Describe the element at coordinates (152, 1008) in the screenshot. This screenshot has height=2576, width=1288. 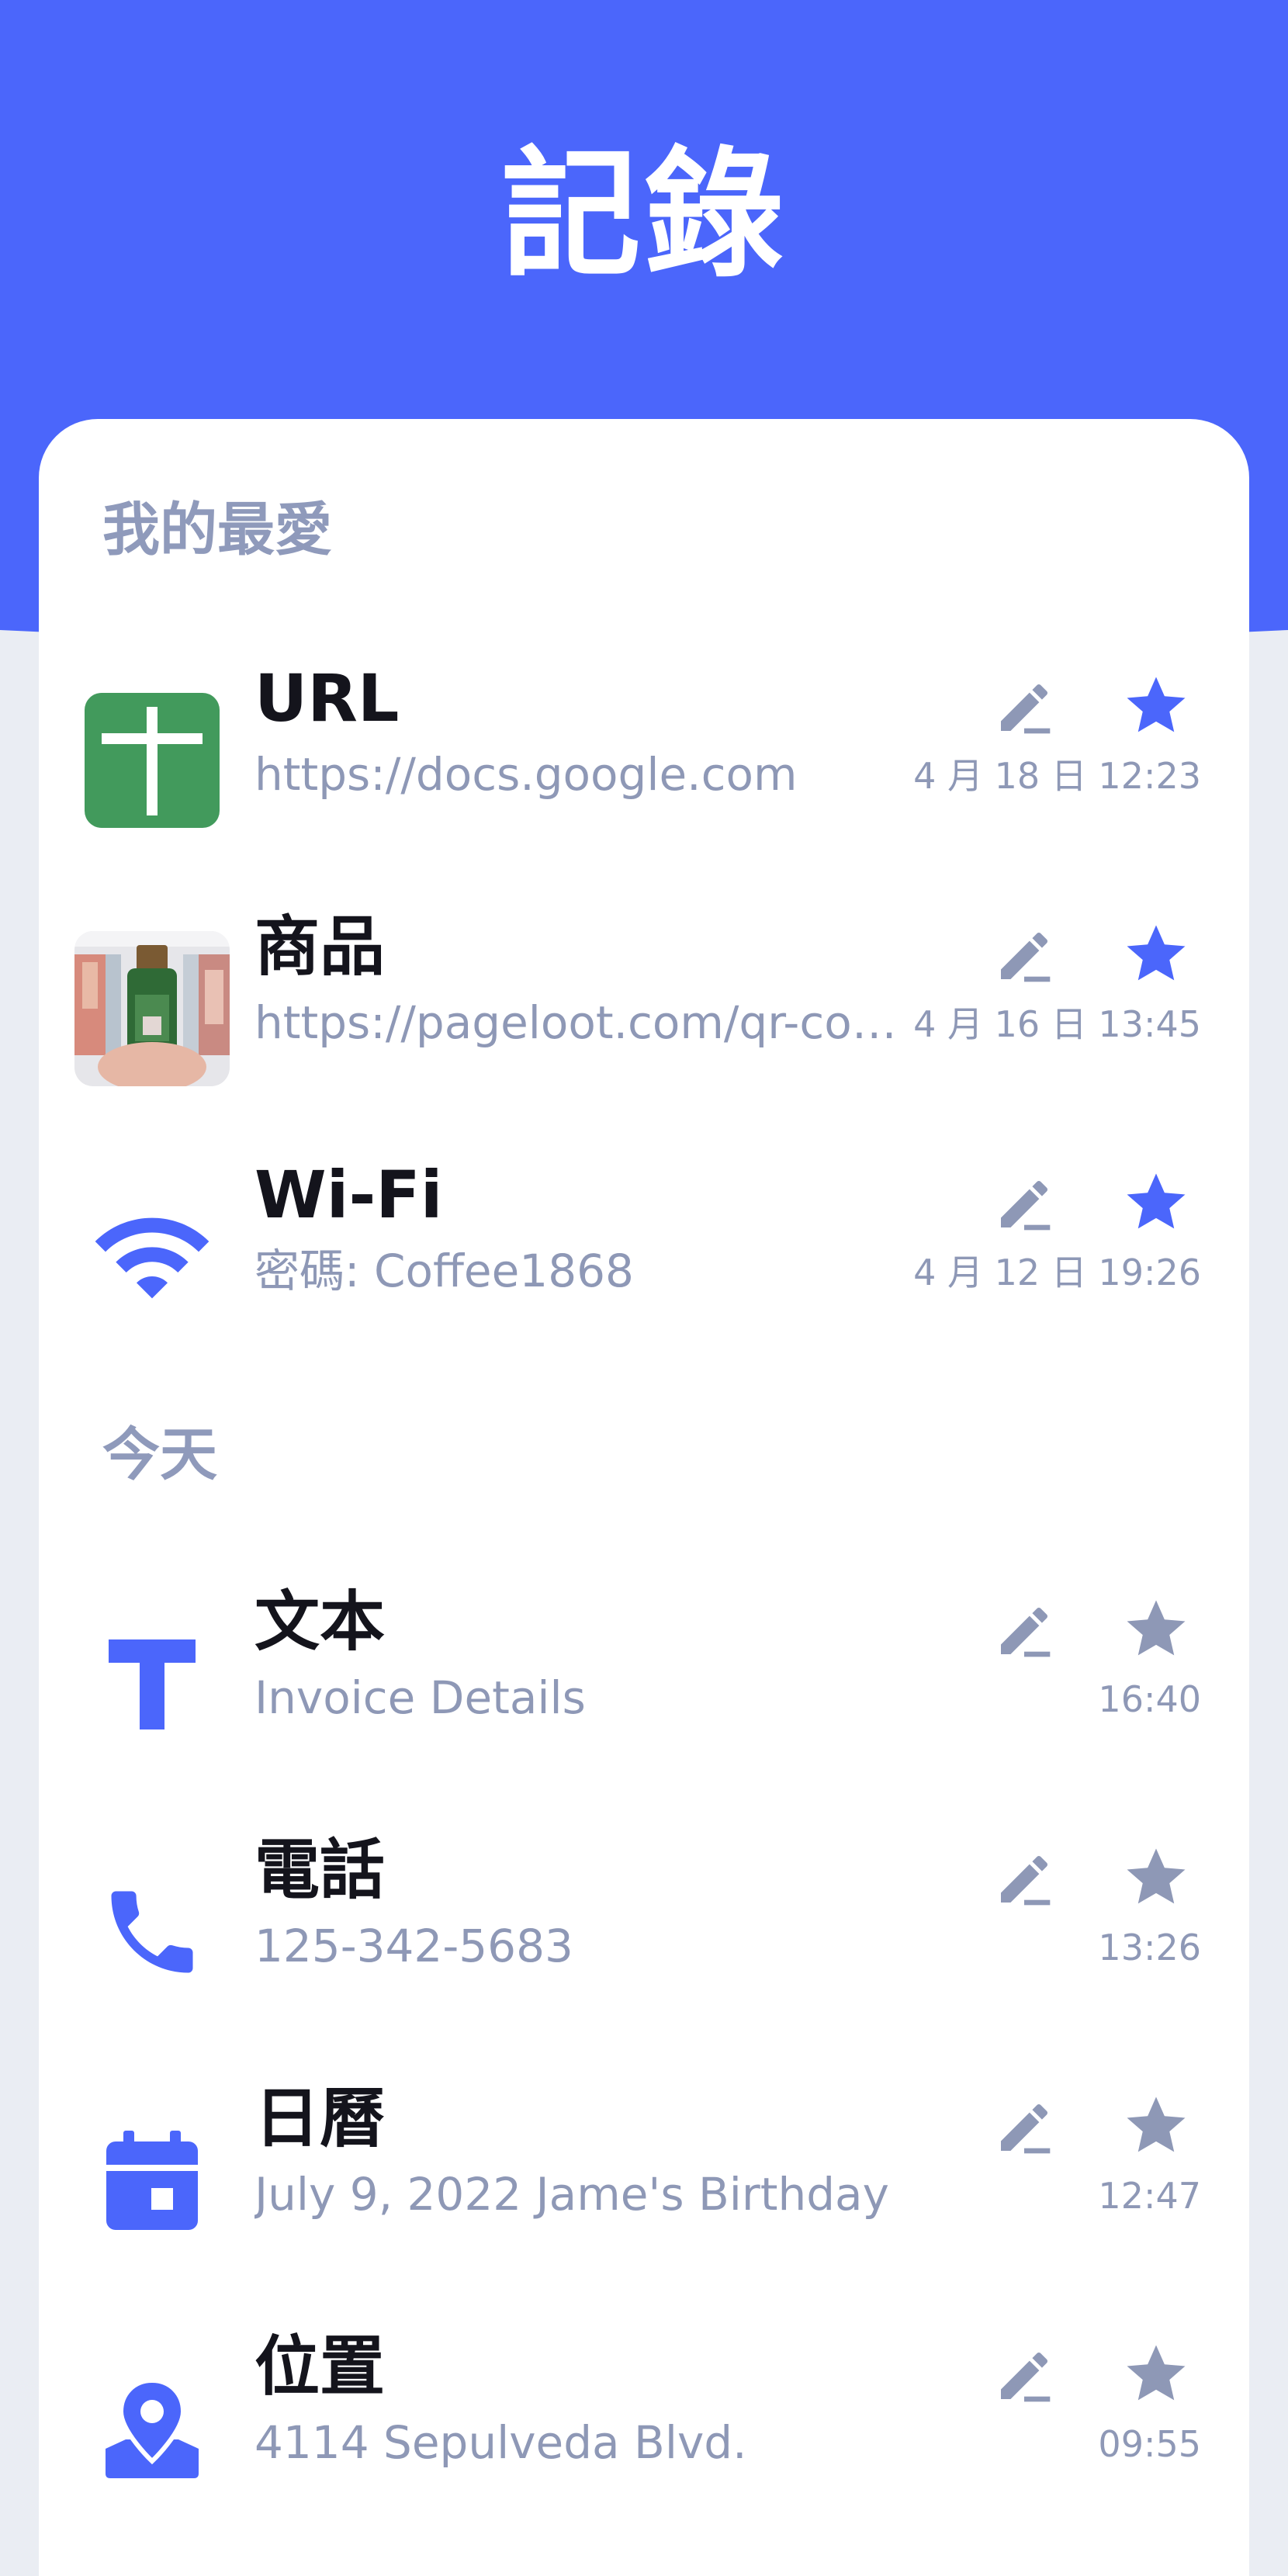
I see `product-photo` at that location.